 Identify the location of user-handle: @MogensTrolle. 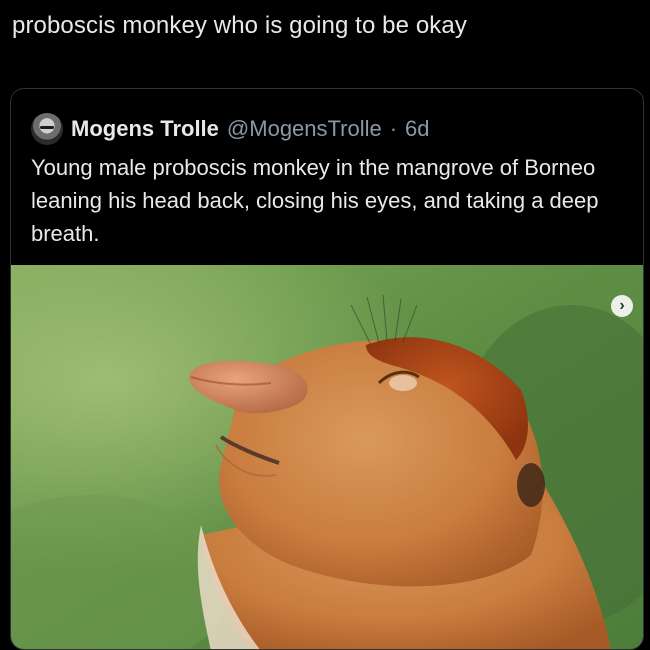
(304, 129).